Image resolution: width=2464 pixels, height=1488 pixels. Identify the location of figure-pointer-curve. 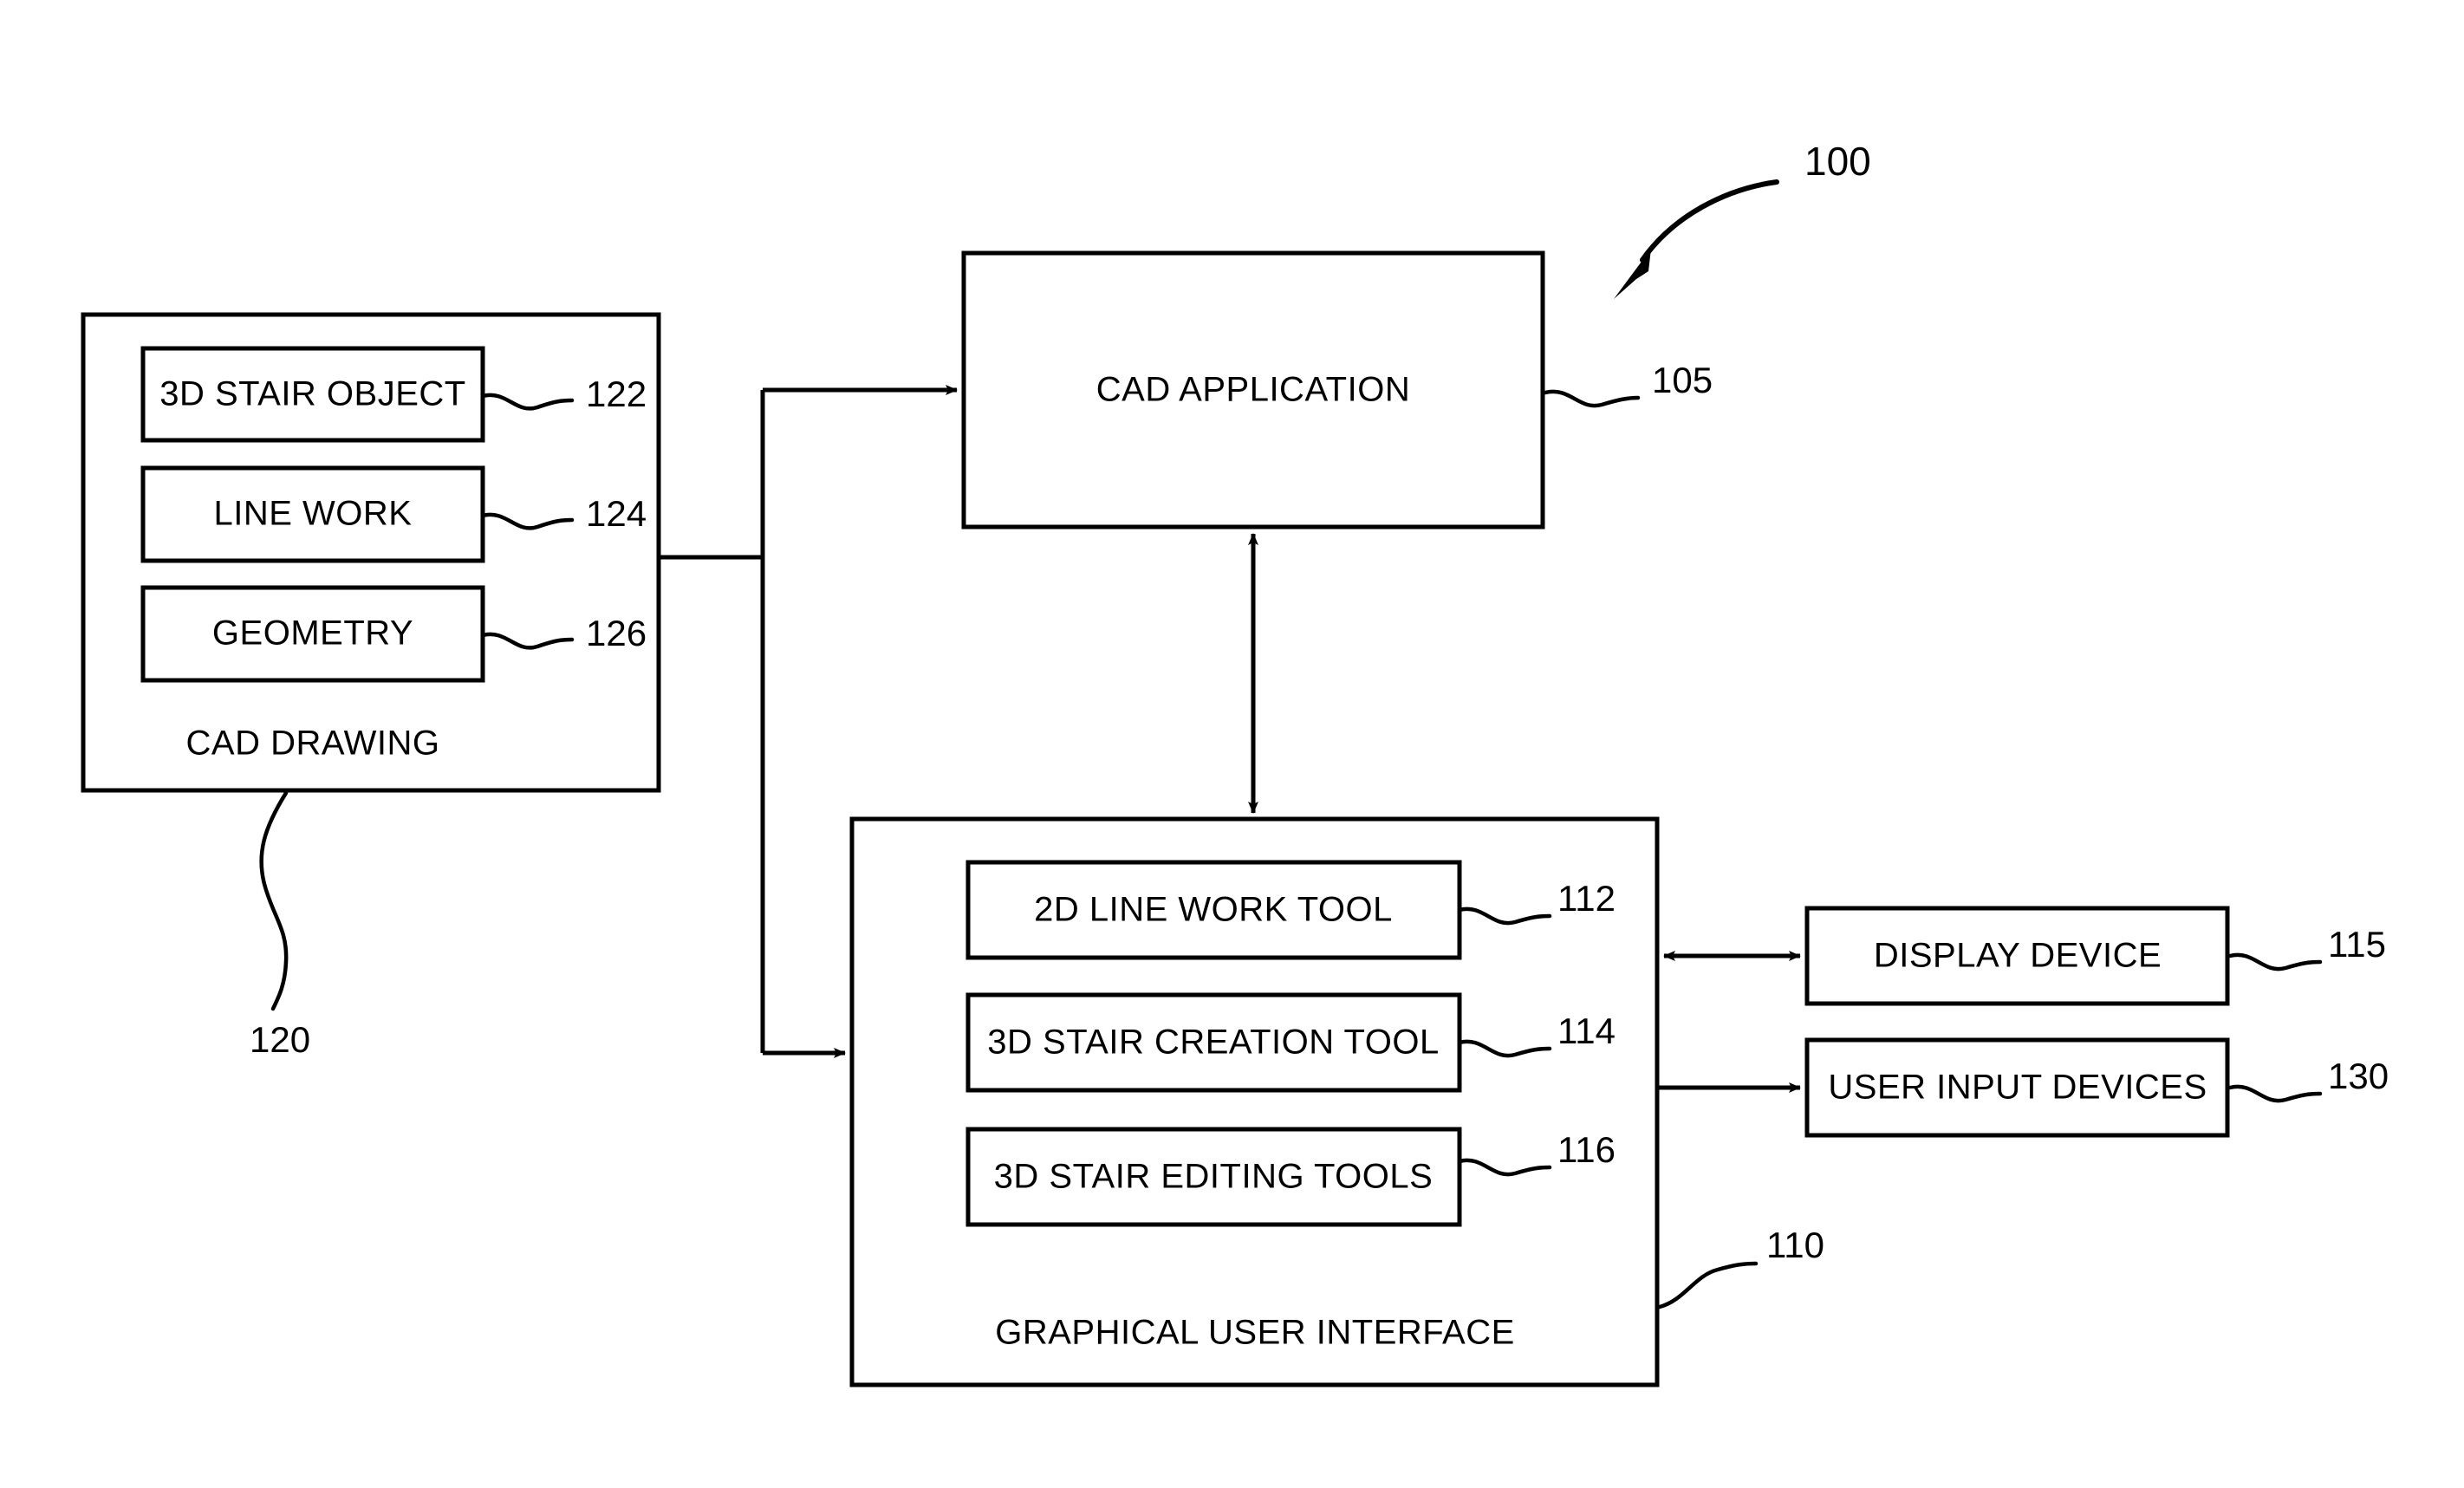
(1710, 221).